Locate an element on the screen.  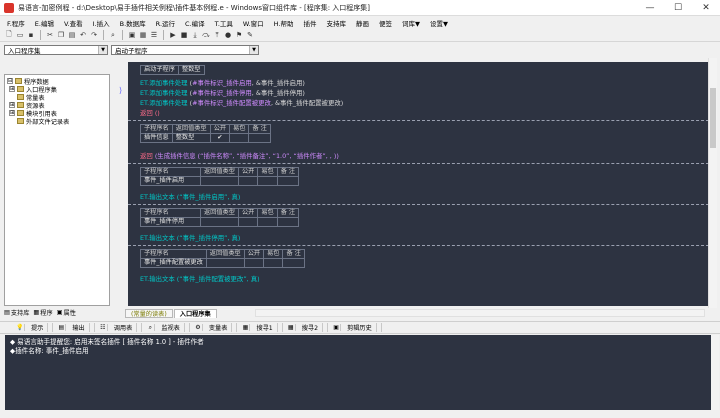
bookmark-icon: ⚑ is located at coordinates (239, 35).